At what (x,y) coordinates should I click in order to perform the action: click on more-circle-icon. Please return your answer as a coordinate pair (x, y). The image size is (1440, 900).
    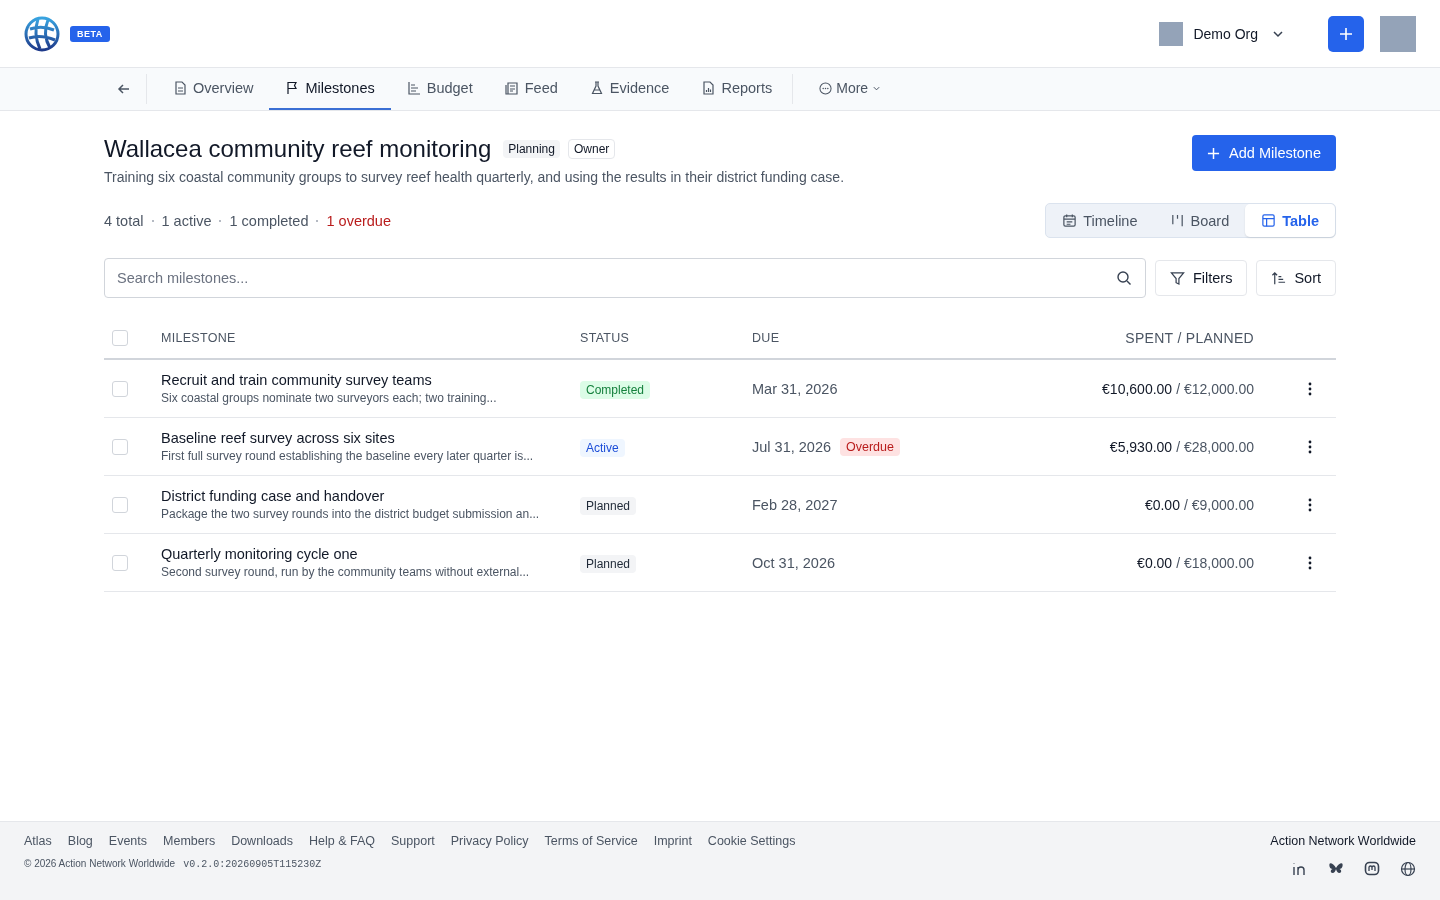
    Looking at the image, I should click on (826, 88).